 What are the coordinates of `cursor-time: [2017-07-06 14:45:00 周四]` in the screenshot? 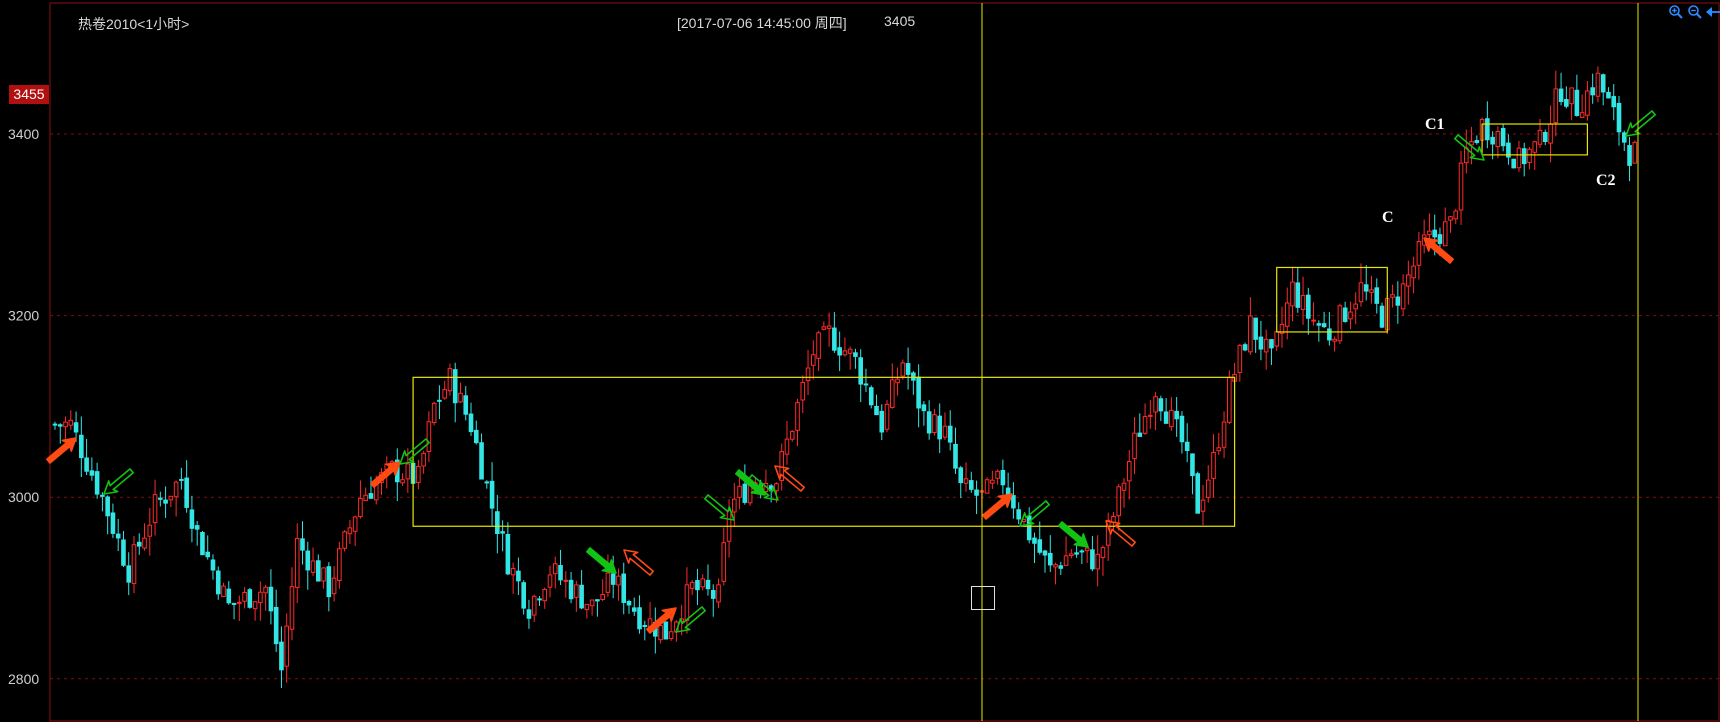 It's located at (762, 23).